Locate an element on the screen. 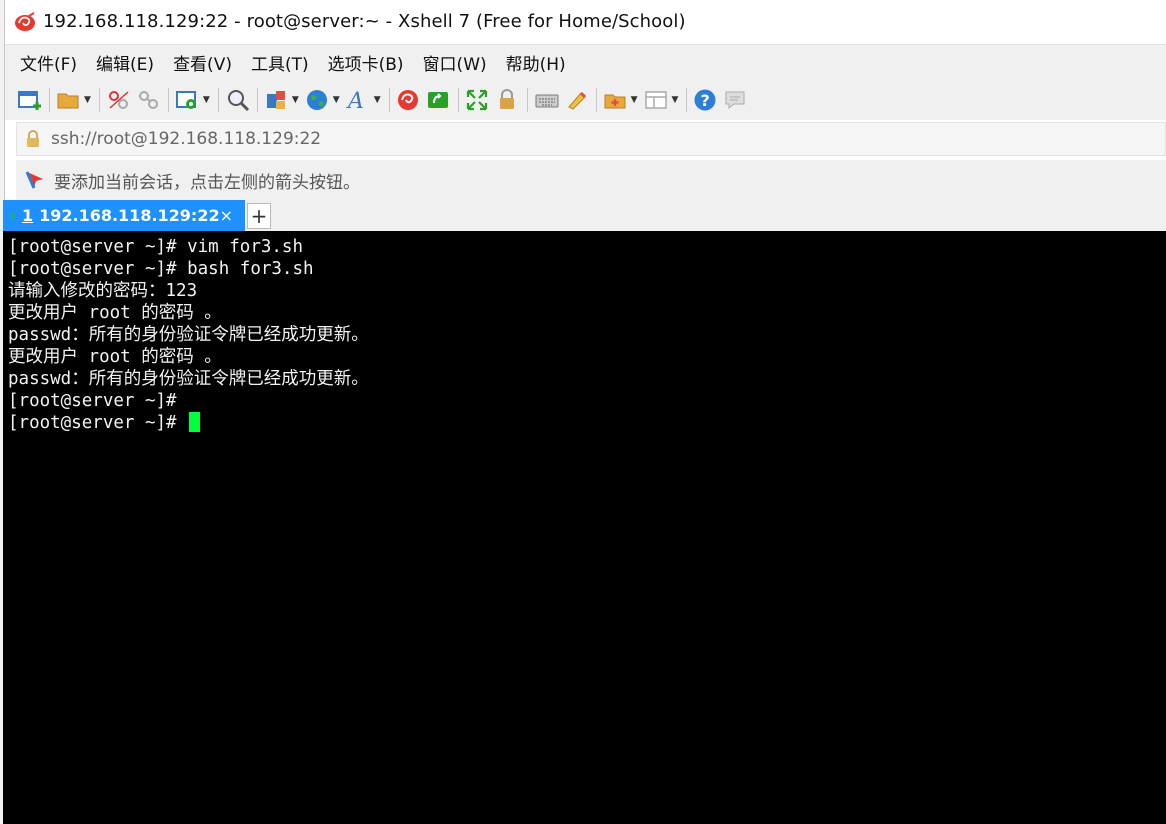  disconnect-icon is located at coordinates (118, 100).